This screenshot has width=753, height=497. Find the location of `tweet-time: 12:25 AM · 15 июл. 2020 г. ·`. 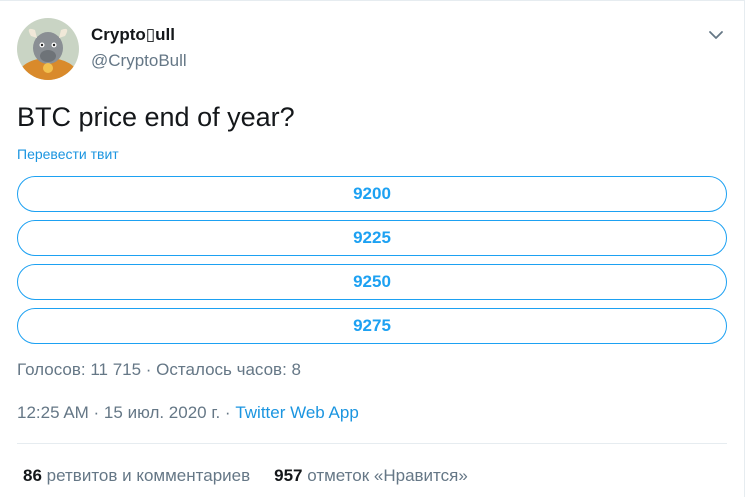

tweet-time: 12:25 AM · 15 июл. 2020 г. · is located at coordinates (126, 412).